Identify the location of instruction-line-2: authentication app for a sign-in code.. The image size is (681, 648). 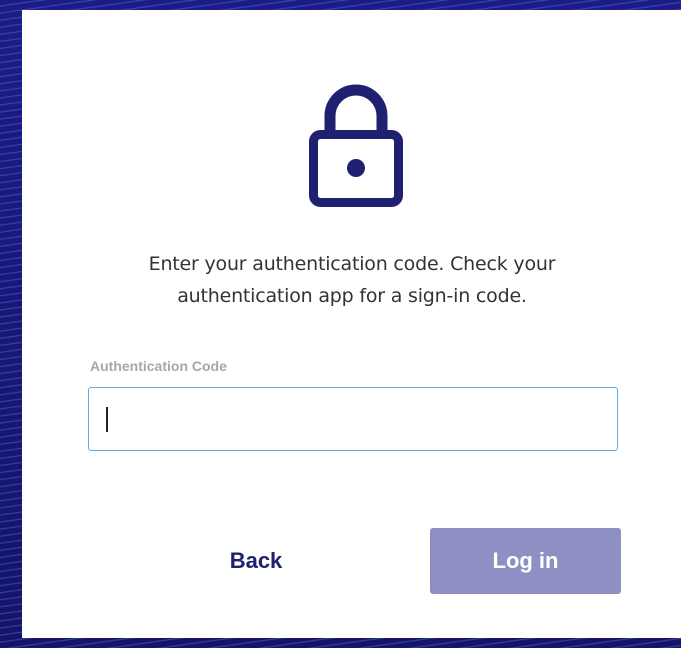
(352, 296).